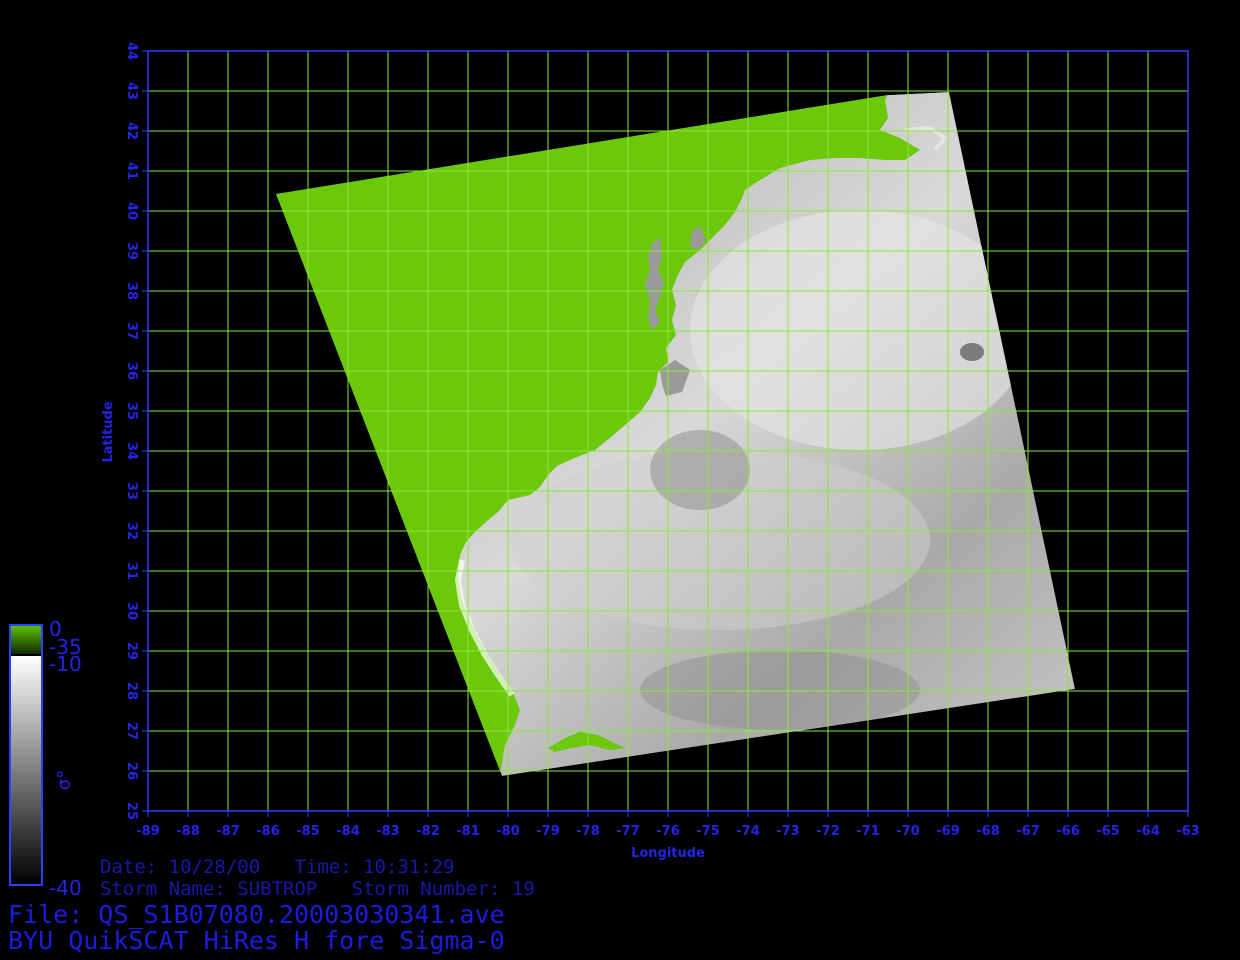 This screenshot has width=1240, height=960. I want to click on latitude-tick-label: 44, so click(131, 51).